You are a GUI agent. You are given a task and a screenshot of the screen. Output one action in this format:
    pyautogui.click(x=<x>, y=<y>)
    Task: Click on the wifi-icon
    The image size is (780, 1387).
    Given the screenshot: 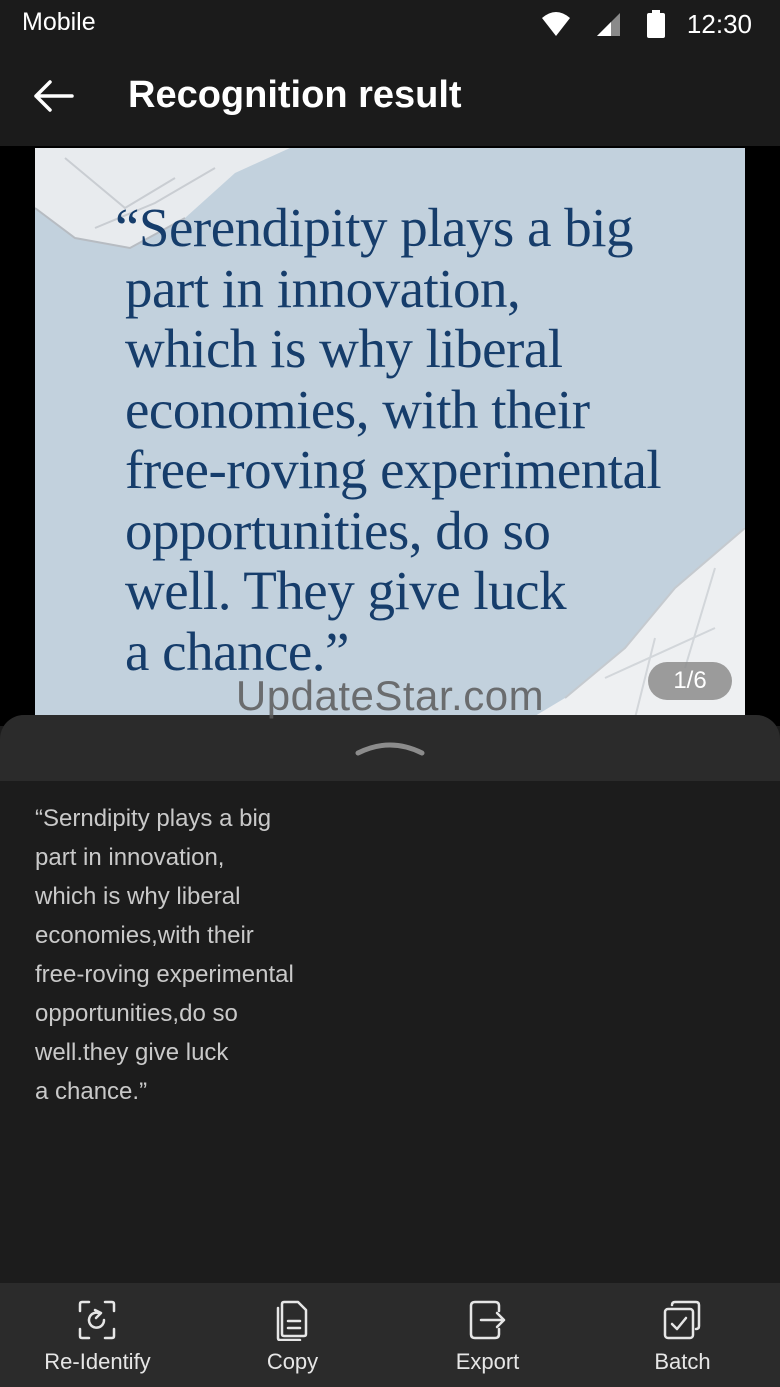 What is the action you would take?
    pyautogui.click(x=555, y=24)
    